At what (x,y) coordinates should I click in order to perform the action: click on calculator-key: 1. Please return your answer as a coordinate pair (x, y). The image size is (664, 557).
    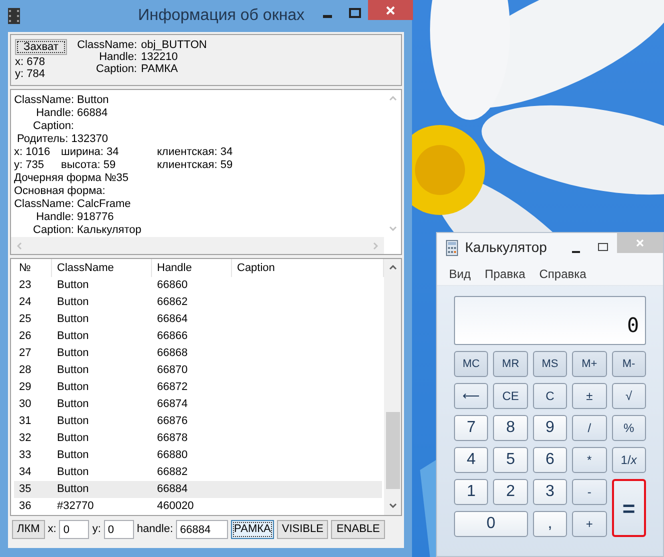
    Looking at the image, I should click on (471, 492).